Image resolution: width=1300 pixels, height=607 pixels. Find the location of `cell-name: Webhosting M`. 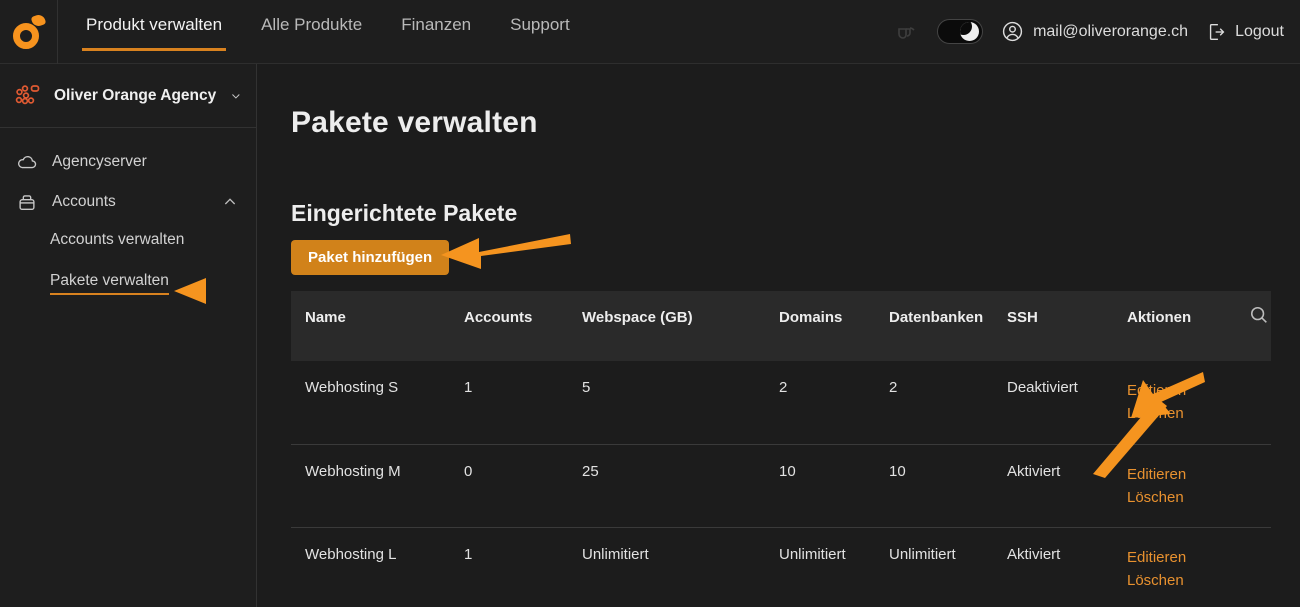

cell-name: Webhosting M is located at coordinates (377, 486).